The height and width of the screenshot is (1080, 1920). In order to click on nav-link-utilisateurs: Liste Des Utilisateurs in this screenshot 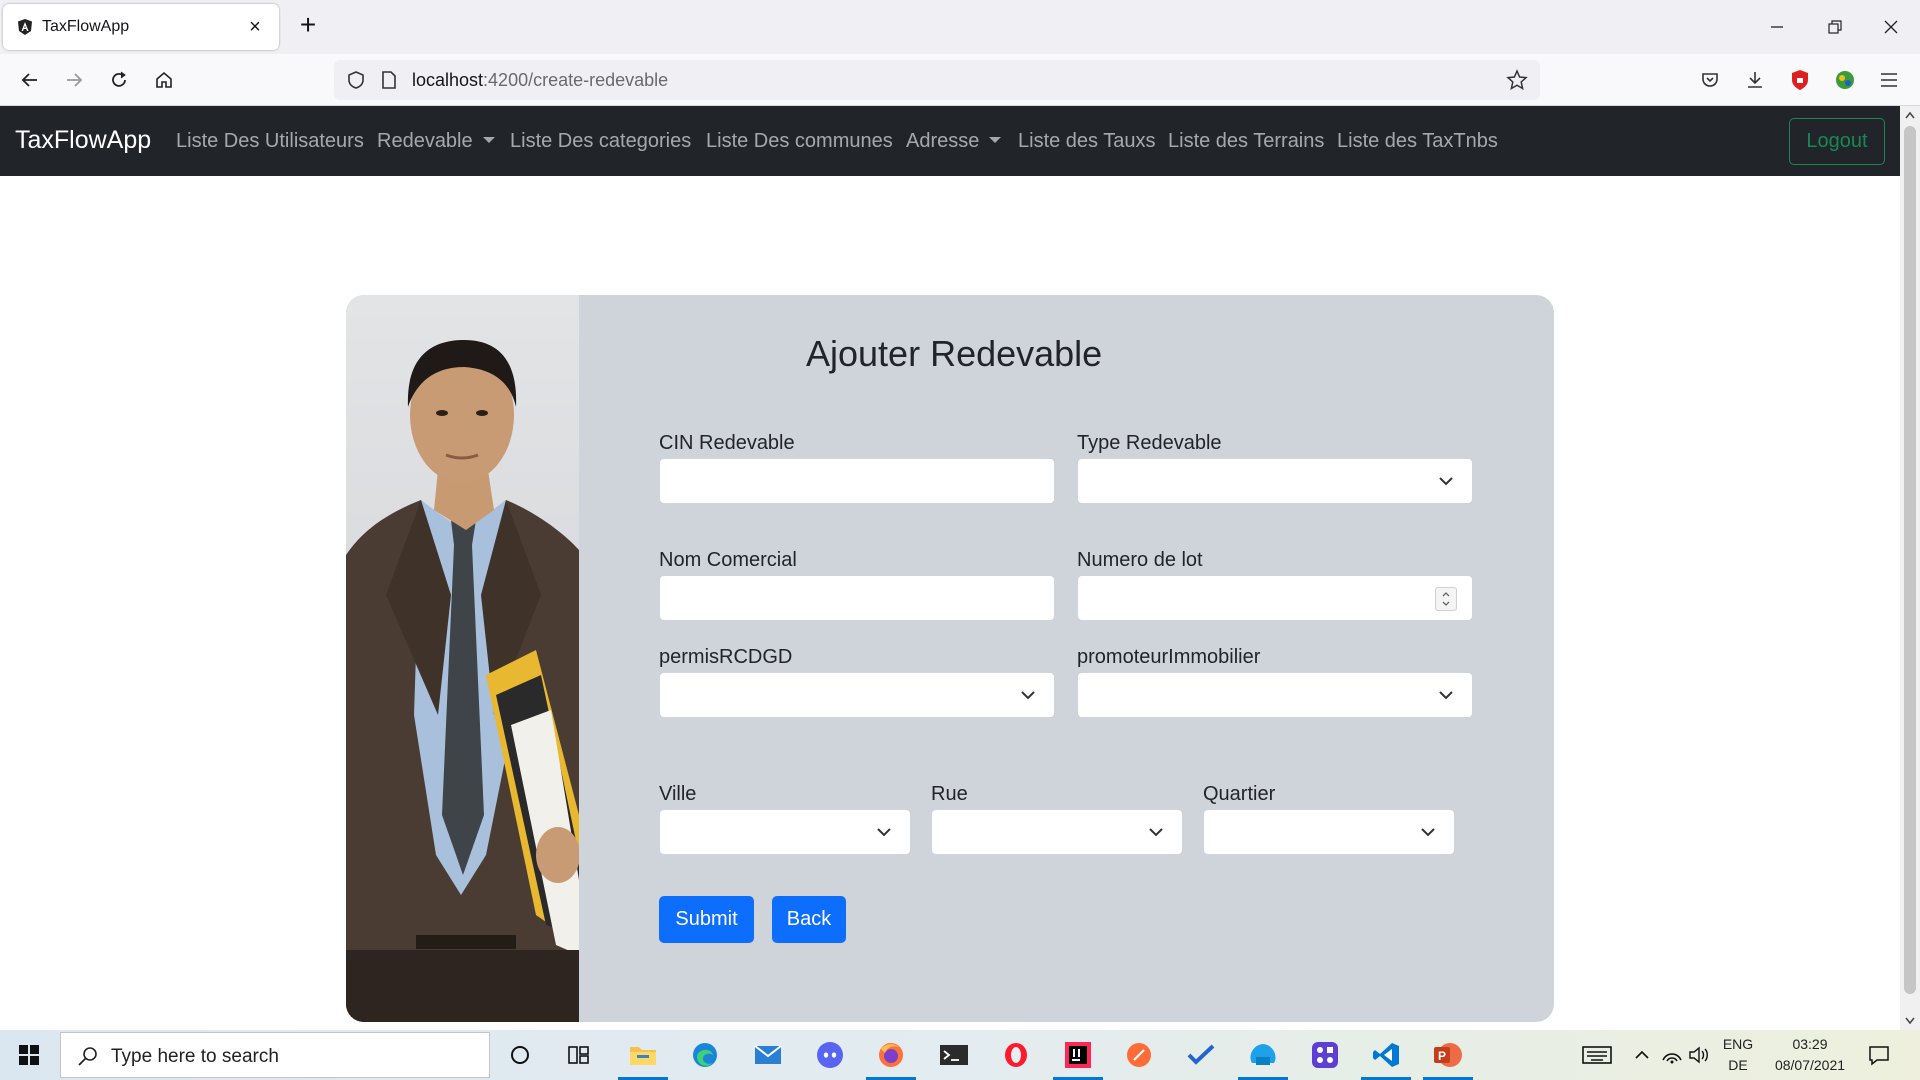, I will do `click(270, 141)`.